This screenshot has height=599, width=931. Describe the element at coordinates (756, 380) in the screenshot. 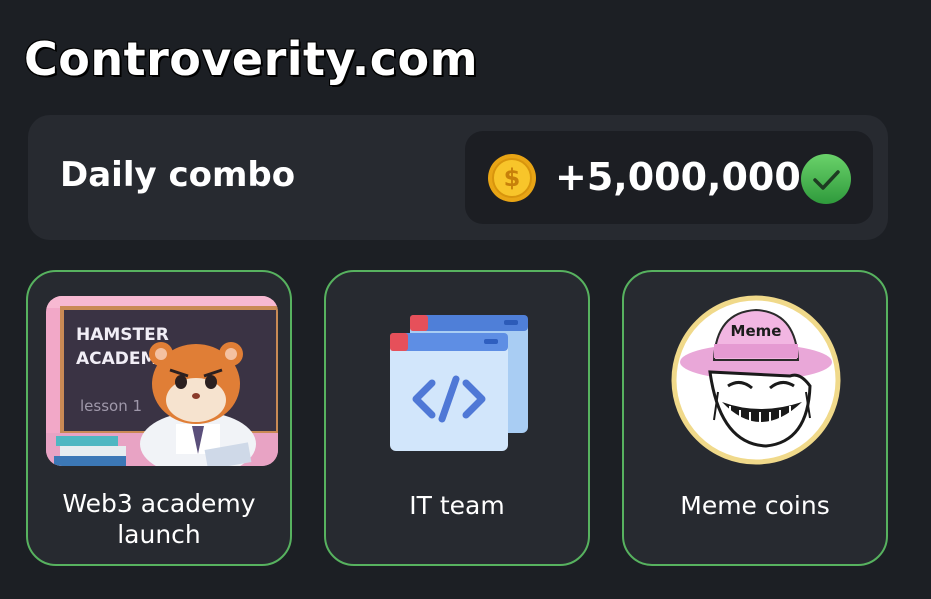

I see `meme-coin-icon: Meme` at that location.